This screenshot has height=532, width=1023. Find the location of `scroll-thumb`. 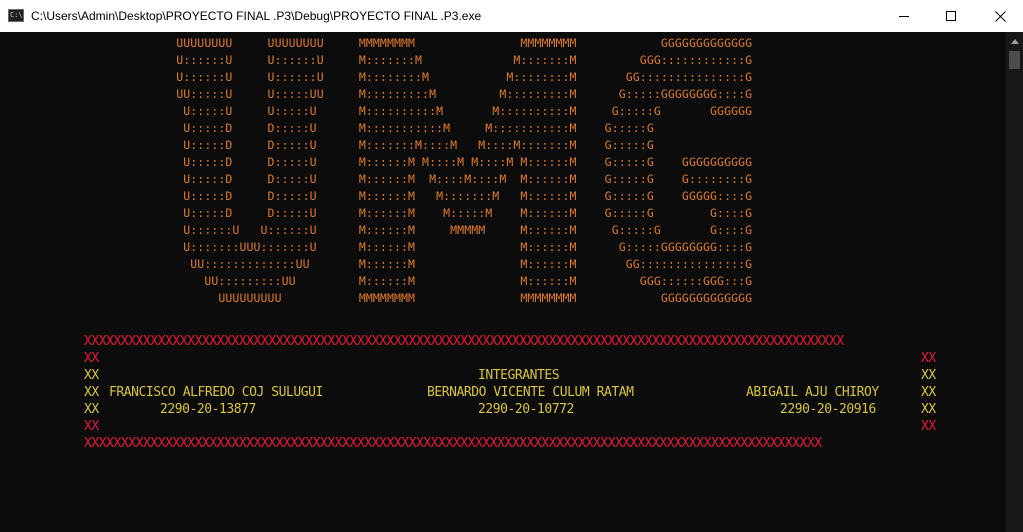

scroll-thumb is located at coordinates (1014, 60).